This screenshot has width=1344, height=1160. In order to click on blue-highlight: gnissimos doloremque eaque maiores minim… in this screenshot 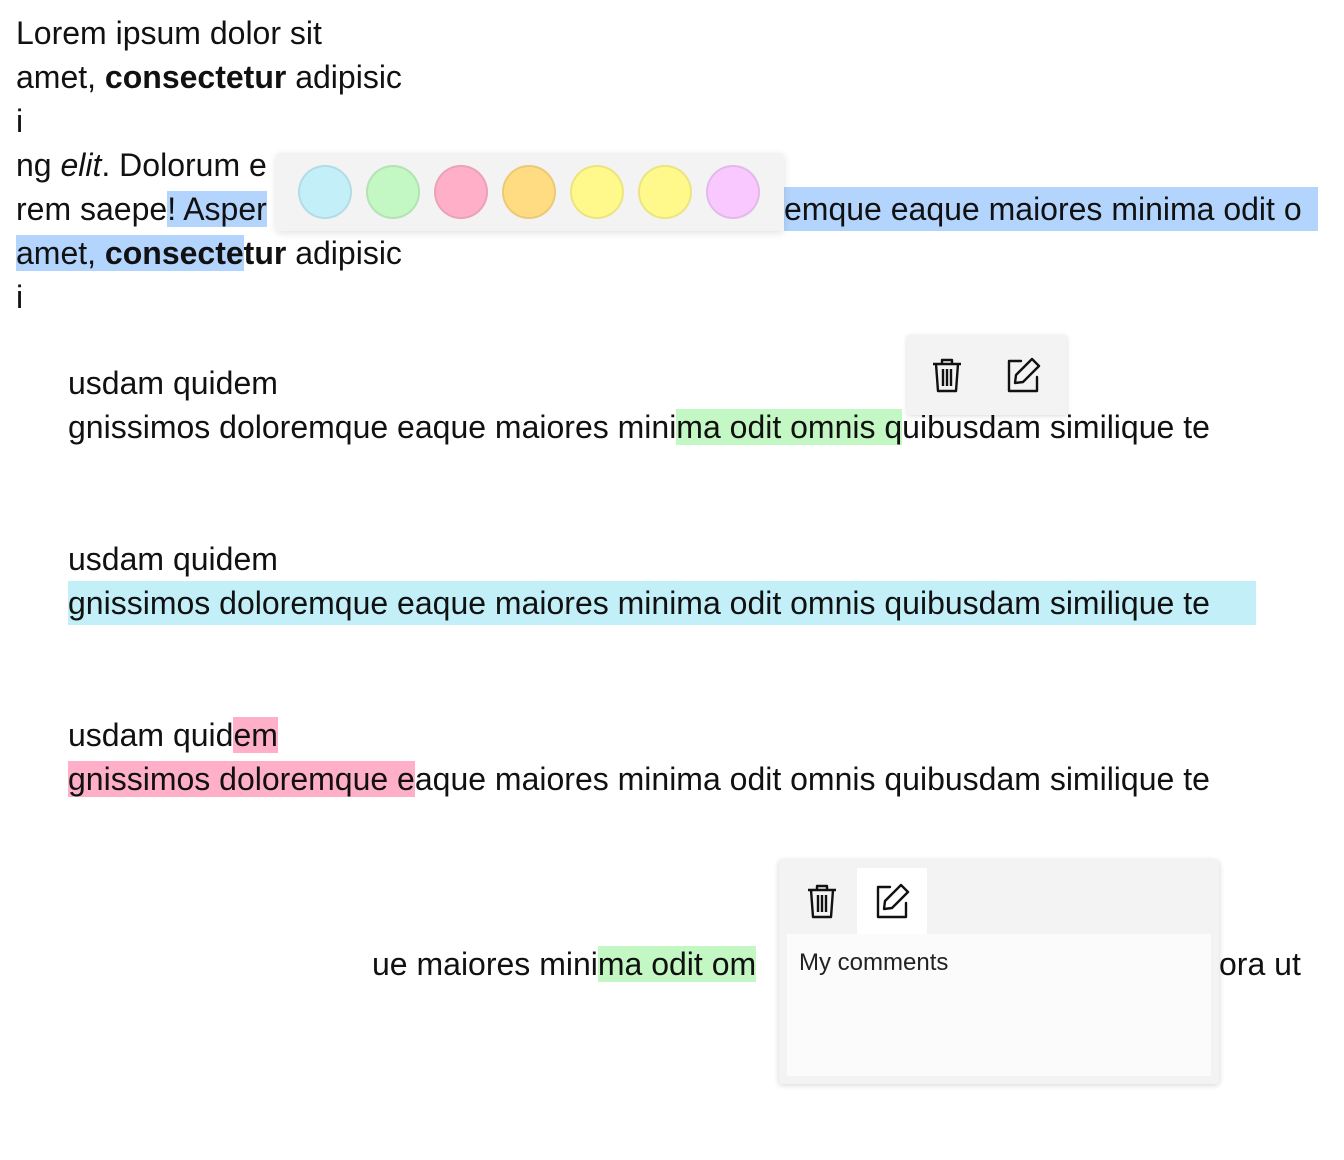, I will do `click(662, 603)`.